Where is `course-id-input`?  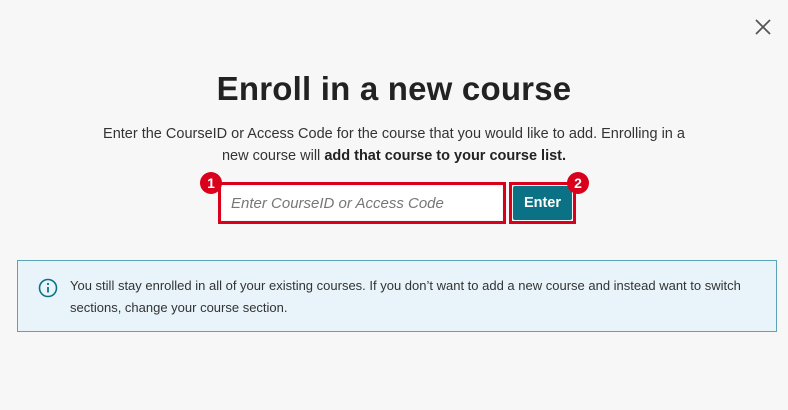 course-id-input is located at coordinates (362, 203).